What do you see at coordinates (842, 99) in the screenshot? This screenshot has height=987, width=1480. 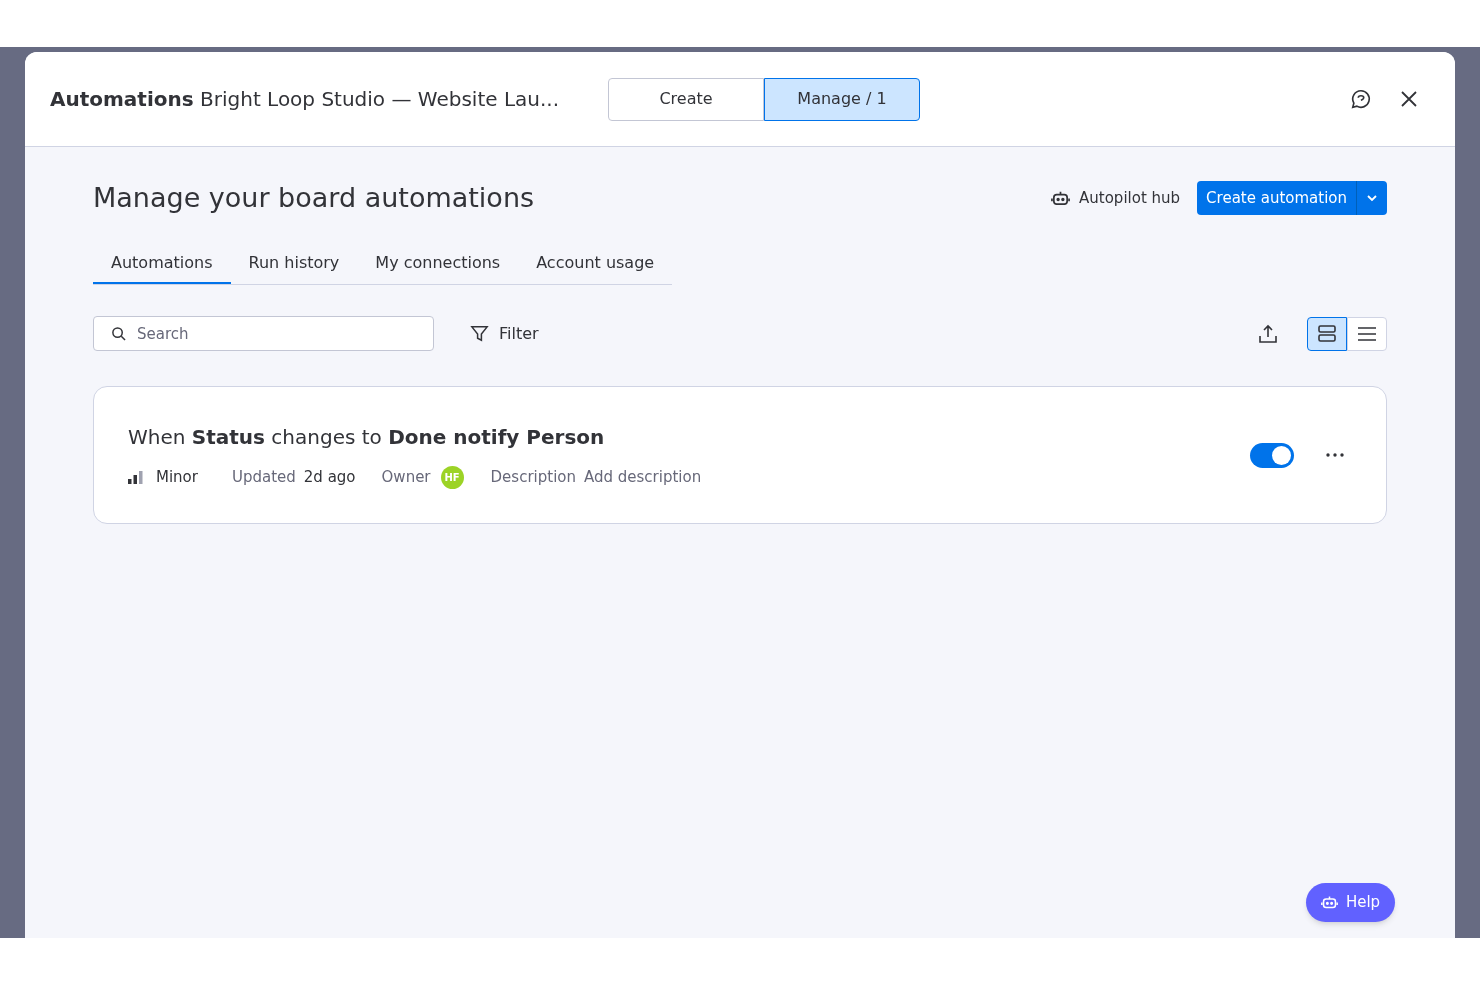 I see `mode-tab: Manage / 1` at bounding box center [842, 99].